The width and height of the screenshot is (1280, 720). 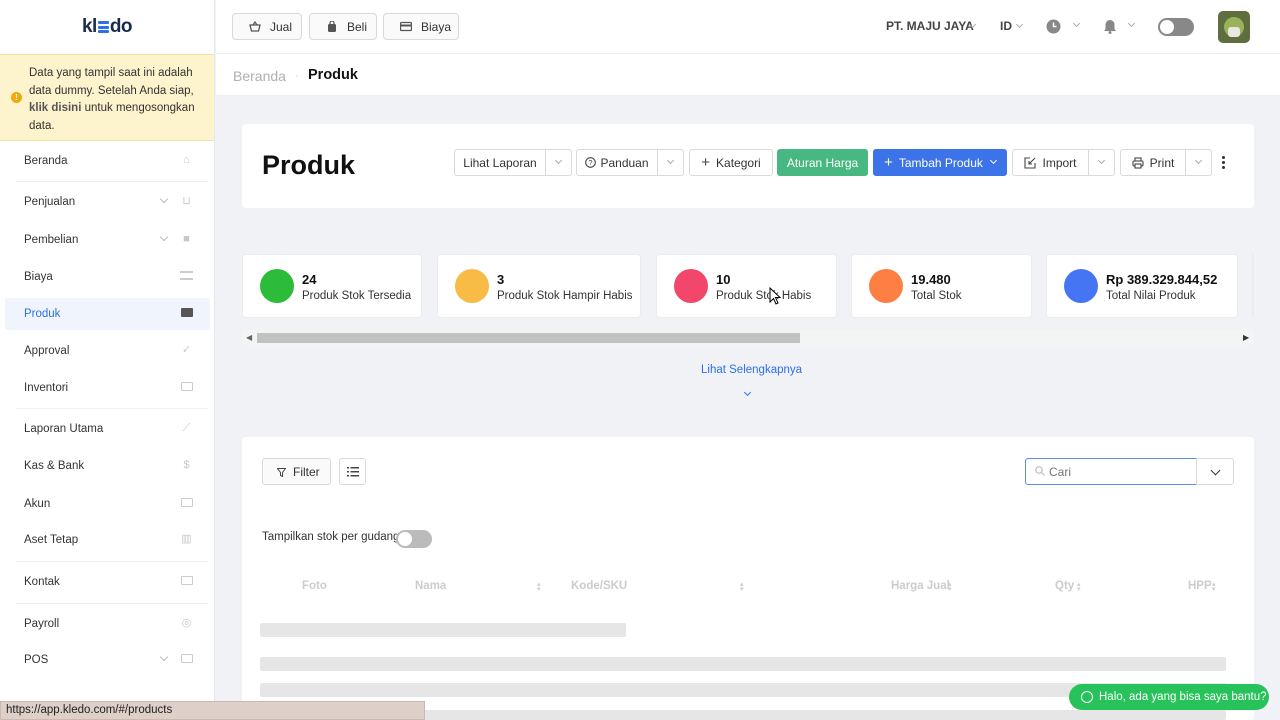 What do you see at coordinates (599, 586) in the screenshot?
I see `column-header-sku: Kode/SKU` at bounding box center [599, 586].